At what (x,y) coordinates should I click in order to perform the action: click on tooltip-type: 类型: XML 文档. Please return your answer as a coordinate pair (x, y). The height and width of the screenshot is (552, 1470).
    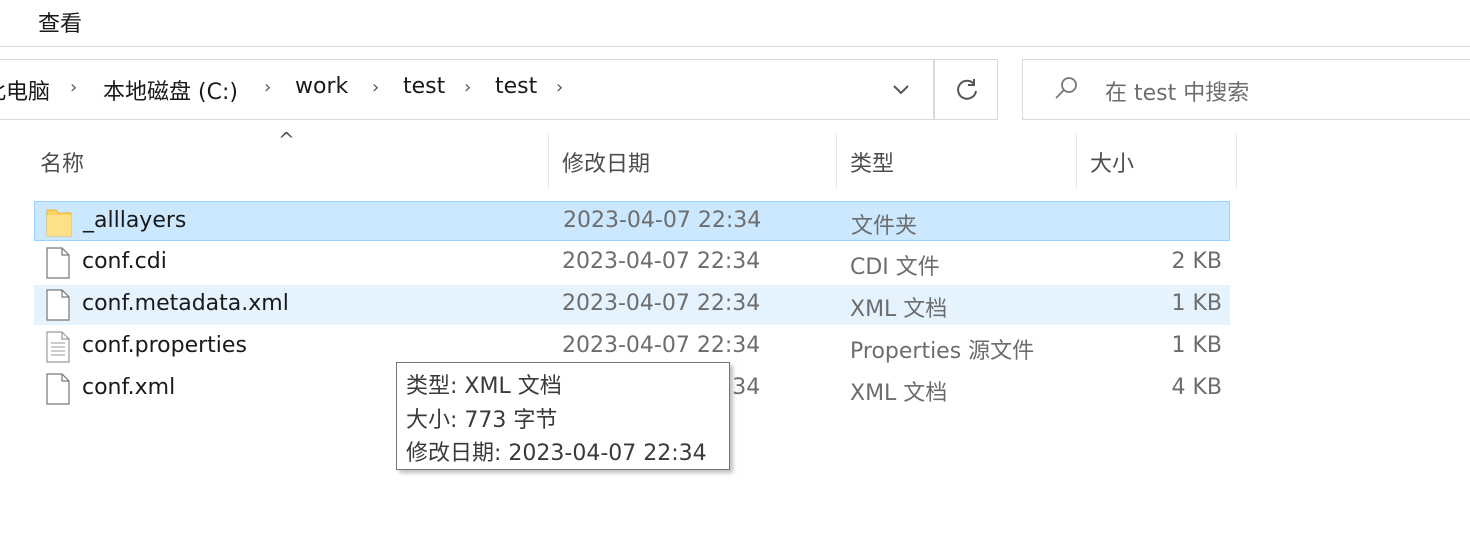
    Looking at the image, I should click on (484, 386).